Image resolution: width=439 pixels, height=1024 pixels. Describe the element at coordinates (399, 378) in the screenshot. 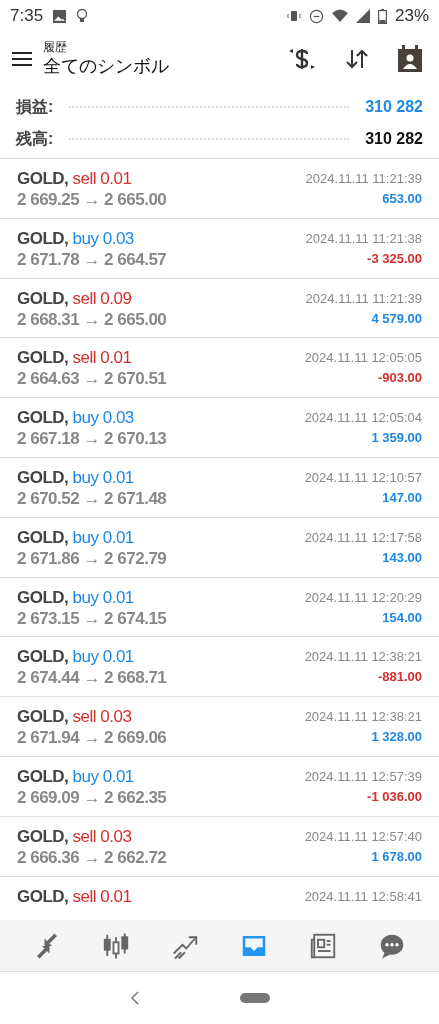

I see `trade-profit: -903.00` at that location.